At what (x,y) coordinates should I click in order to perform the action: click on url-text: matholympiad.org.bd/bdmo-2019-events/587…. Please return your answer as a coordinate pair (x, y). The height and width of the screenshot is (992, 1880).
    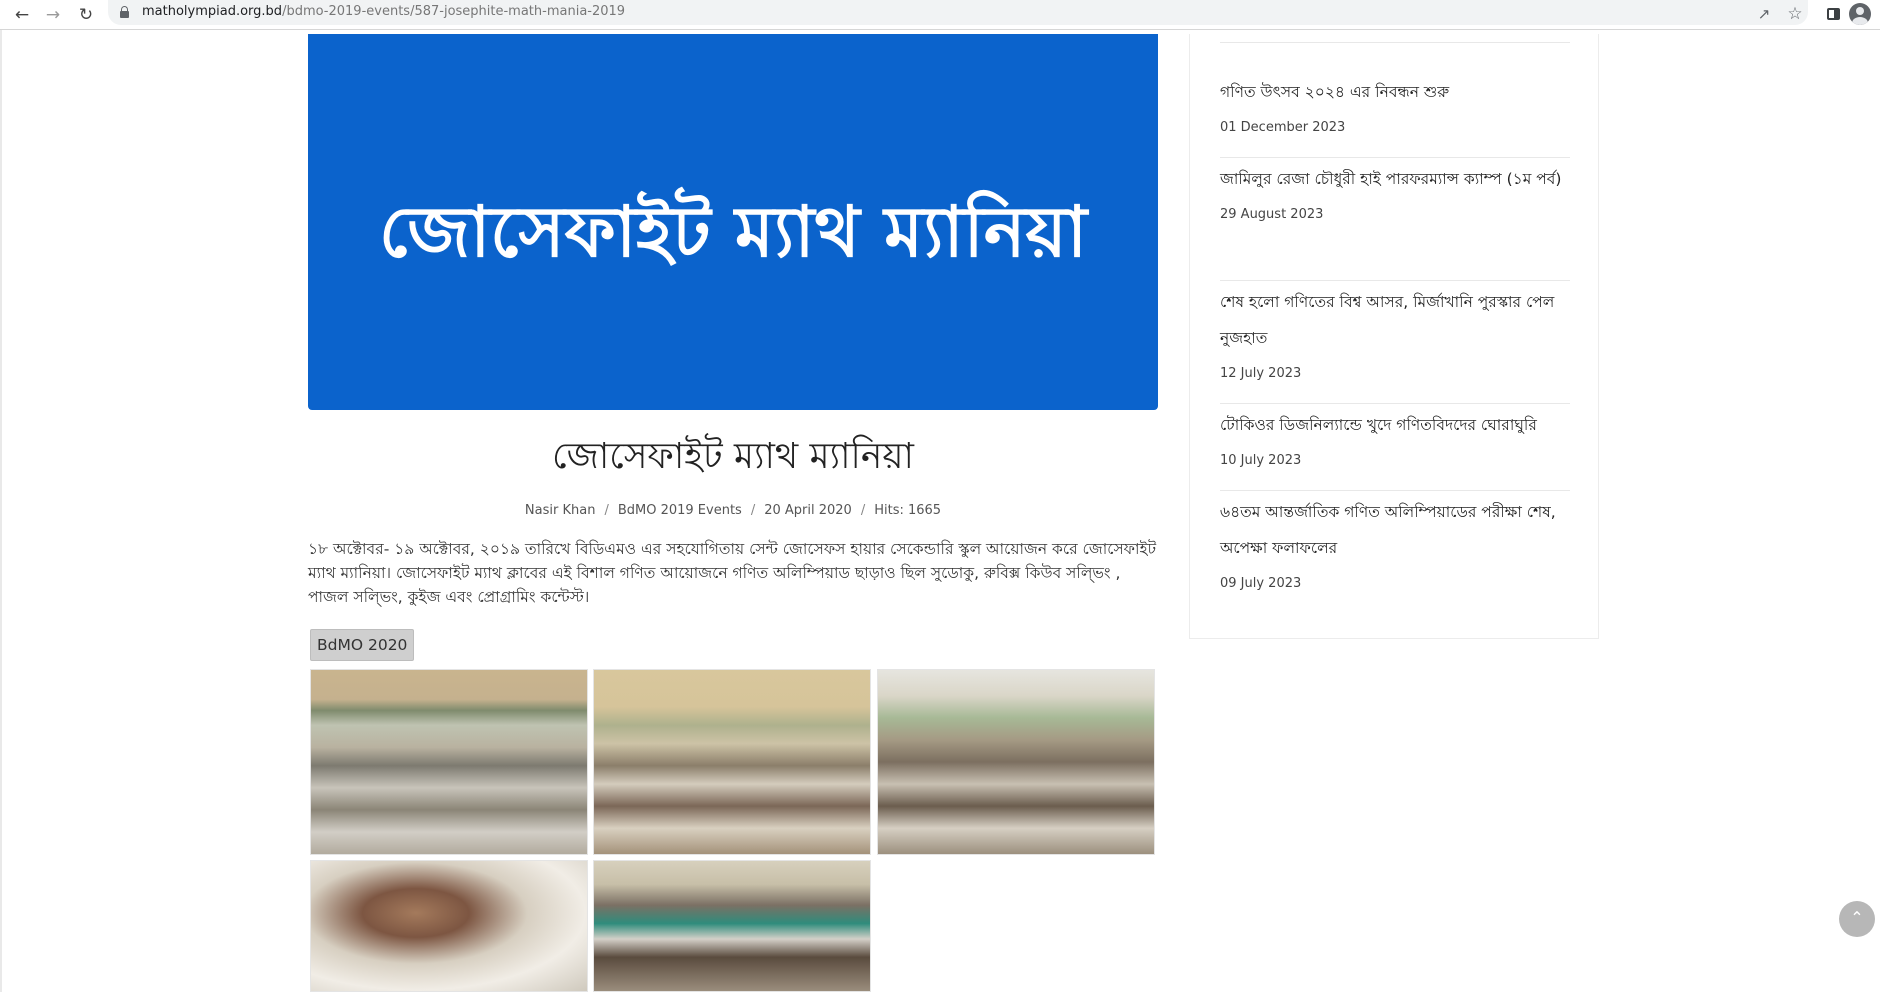
    Looking at the image, I should click on (383, 12).